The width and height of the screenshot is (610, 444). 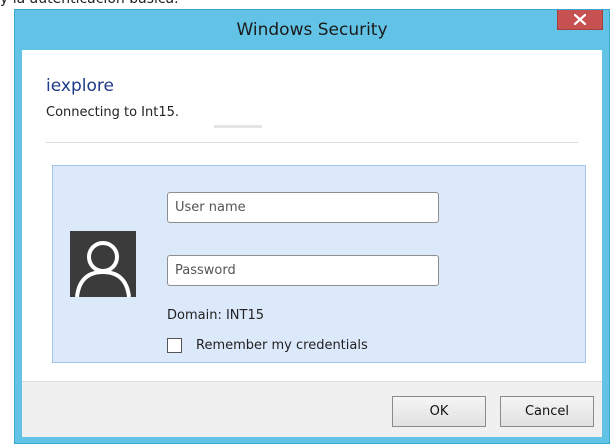 I want to click on divider-accent, so click(x=238, y=126).